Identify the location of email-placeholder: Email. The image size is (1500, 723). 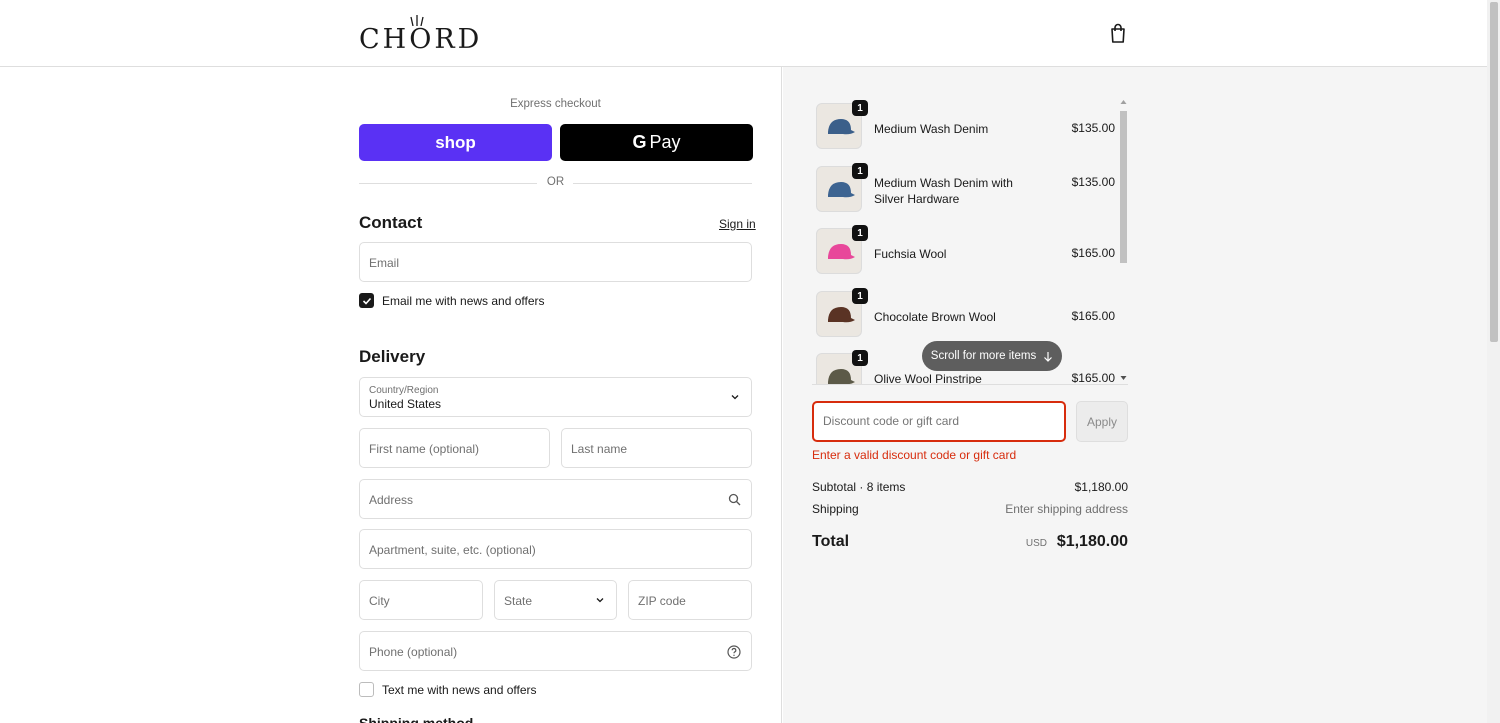
(384, 263).